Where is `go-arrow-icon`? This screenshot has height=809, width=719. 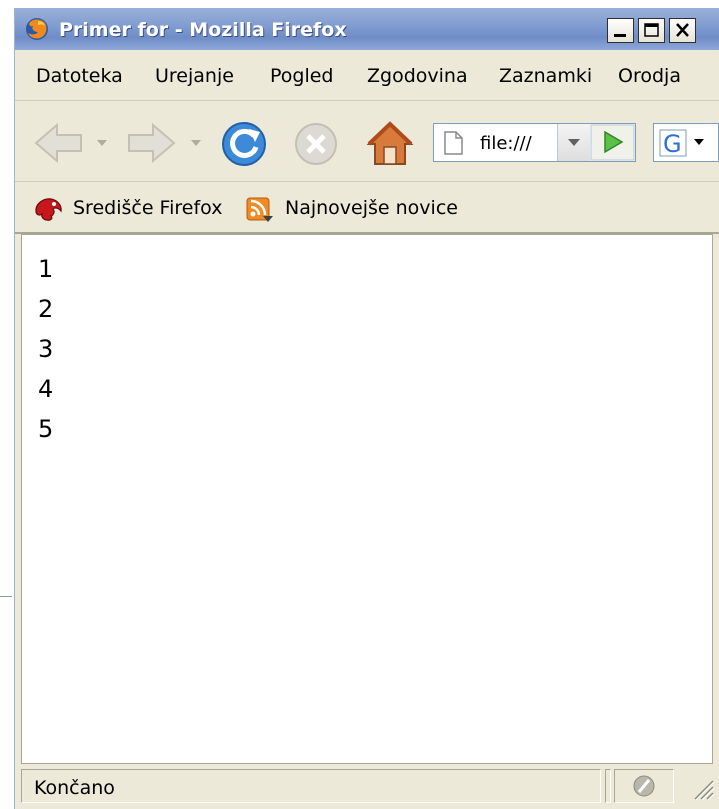
go-arrow-icon is located at coordinates (612, 142).